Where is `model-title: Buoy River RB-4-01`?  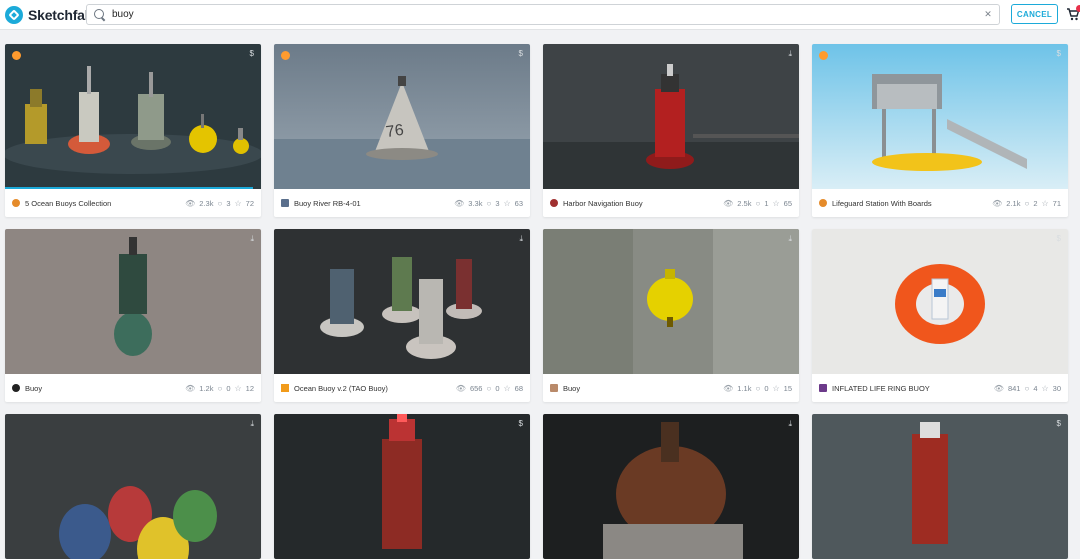 model-title: Buoy River RB-4-01 is located at coordinates (374, 203).